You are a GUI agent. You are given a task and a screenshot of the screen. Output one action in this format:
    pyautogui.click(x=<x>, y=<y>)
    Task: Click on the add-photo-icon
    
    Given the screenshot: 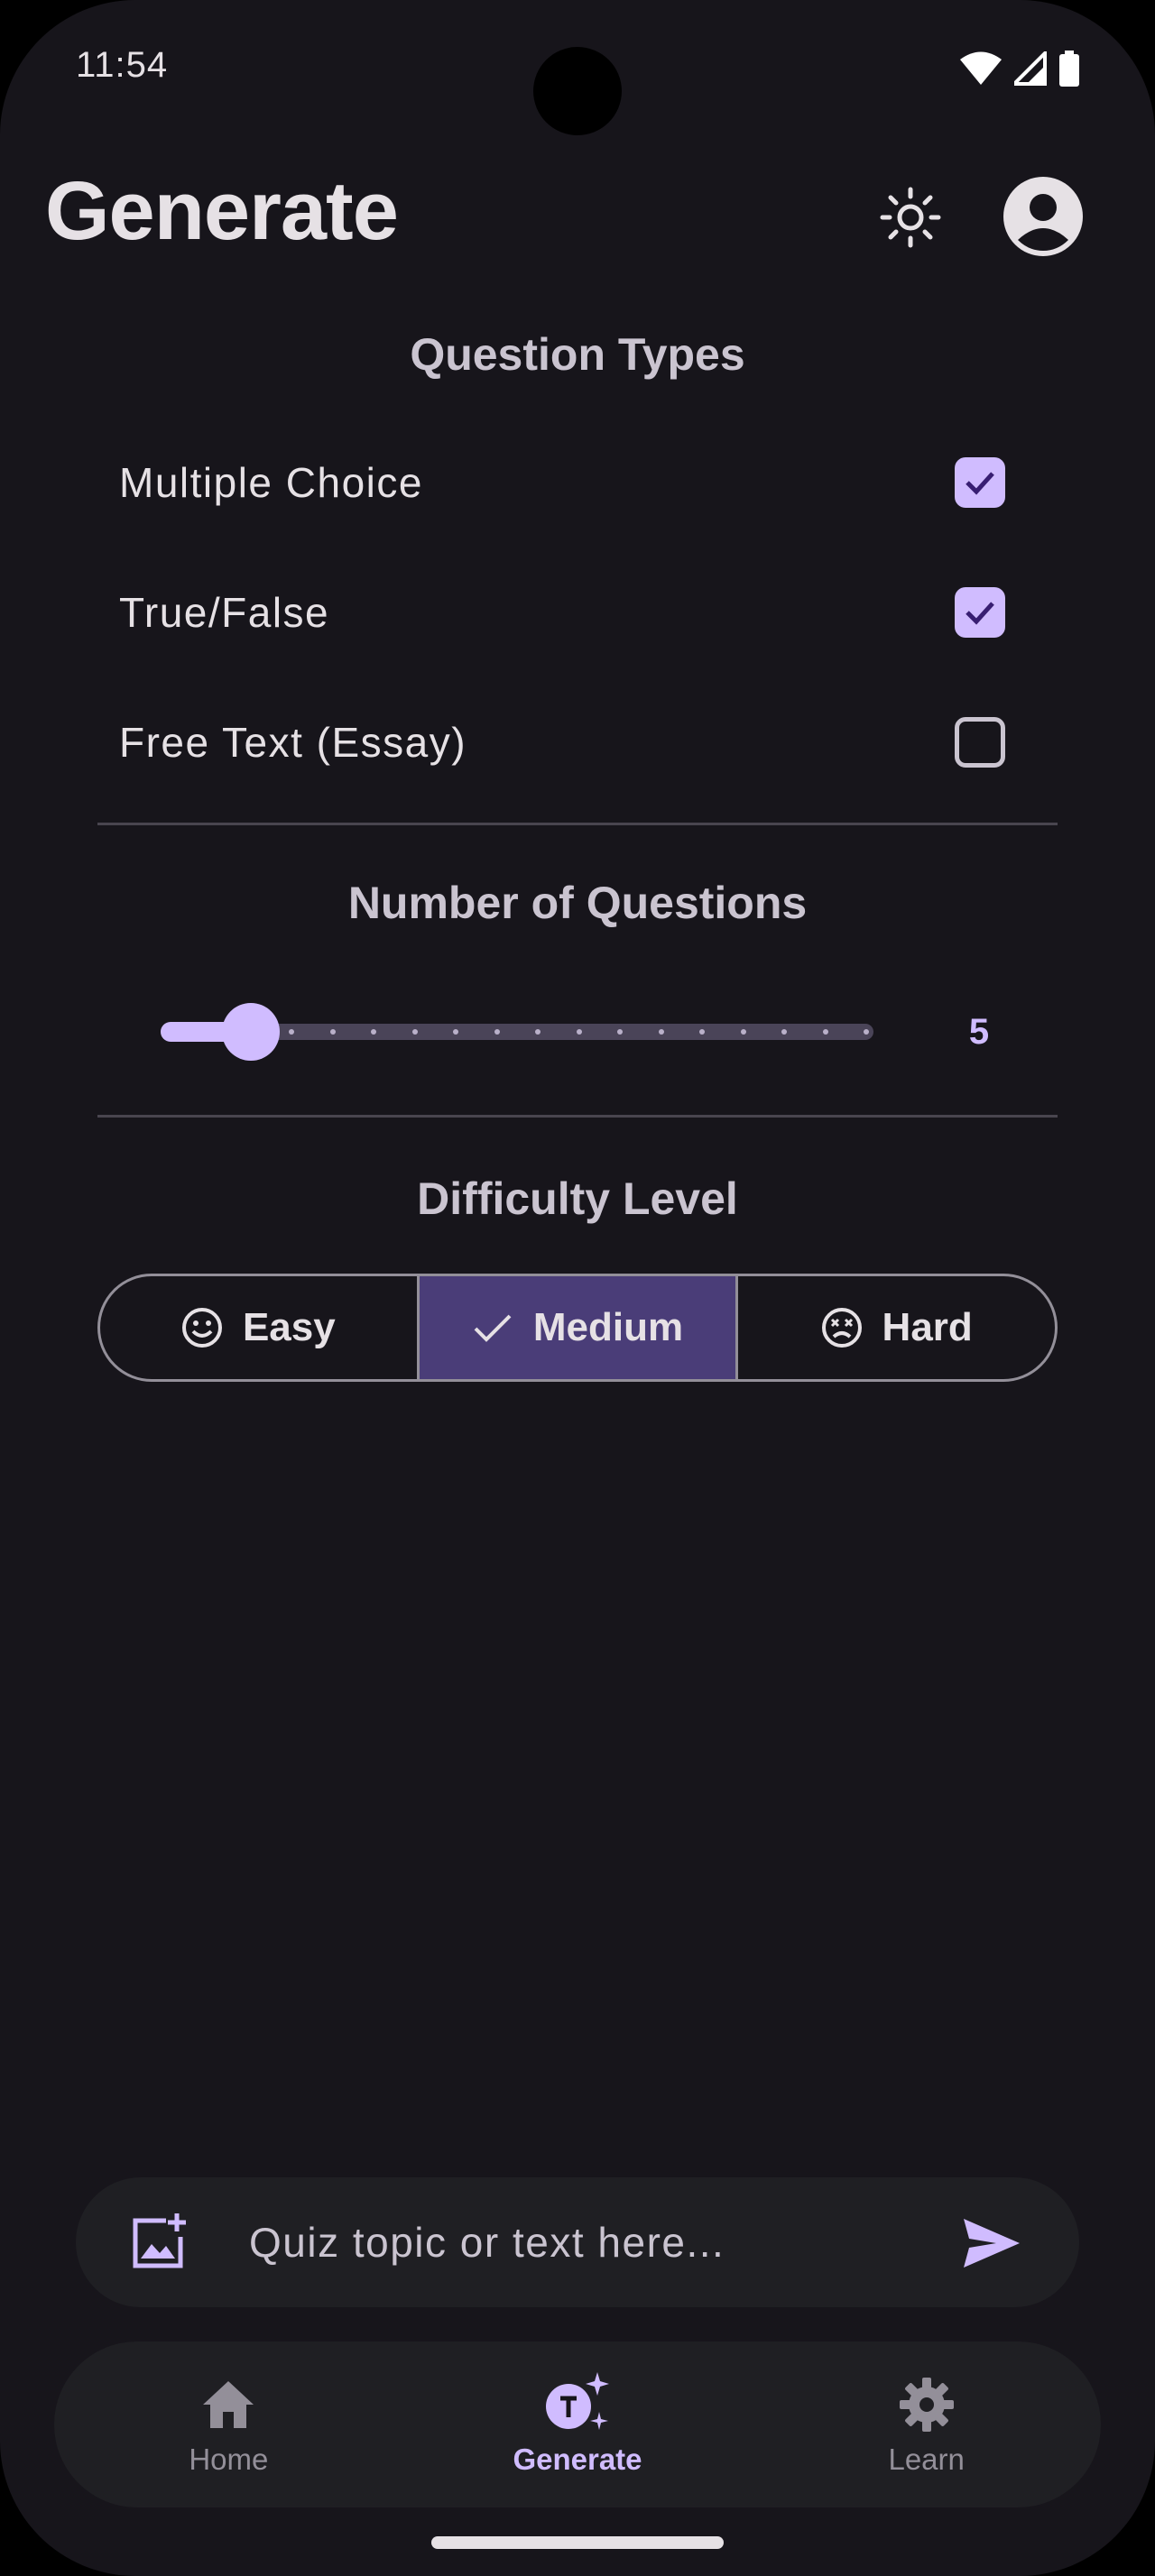 What is the action you would take?
    pyautogui.click(x=159, y=2241)
    